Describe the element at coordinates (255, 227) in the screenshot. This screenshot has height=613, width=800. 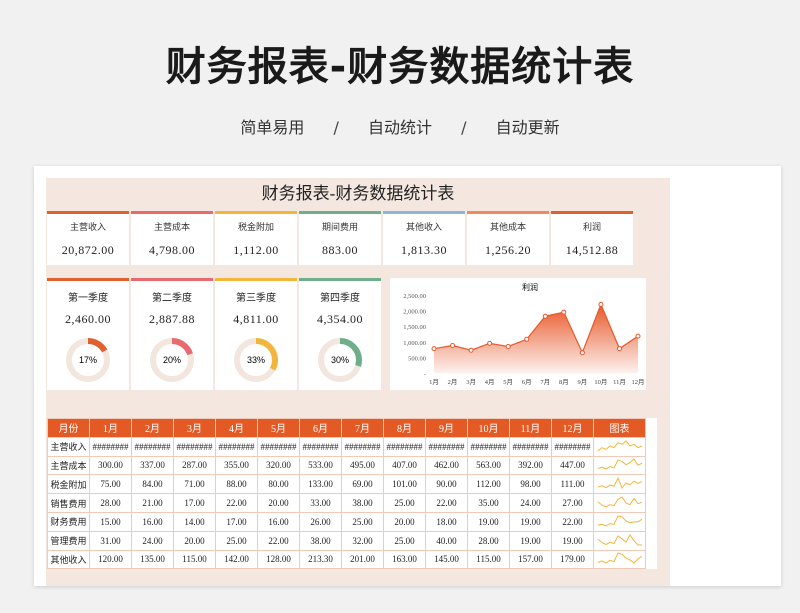
I see `kpi-label: 税金附加` at that location.